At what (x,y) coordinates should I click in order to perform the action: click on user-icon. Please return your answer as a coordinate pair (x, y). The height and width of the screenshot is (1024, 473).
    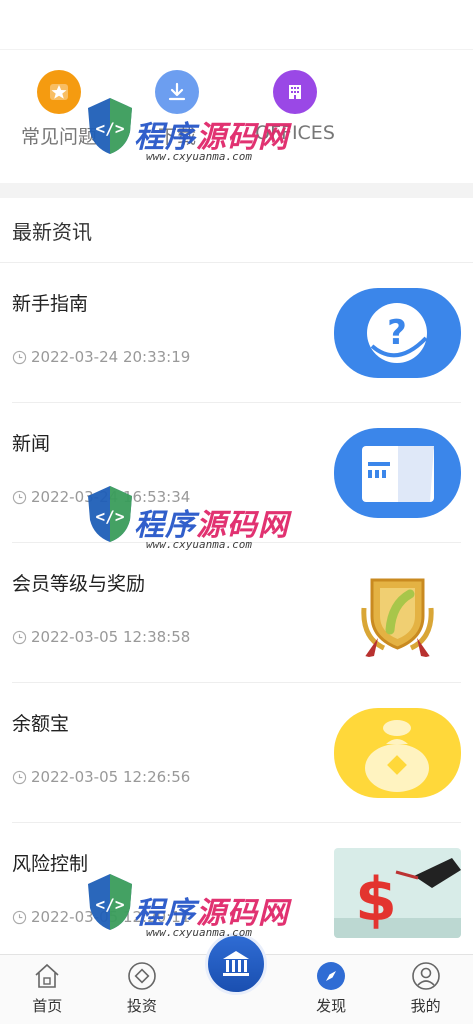
    Looking at the image, I should click on (425, 976).